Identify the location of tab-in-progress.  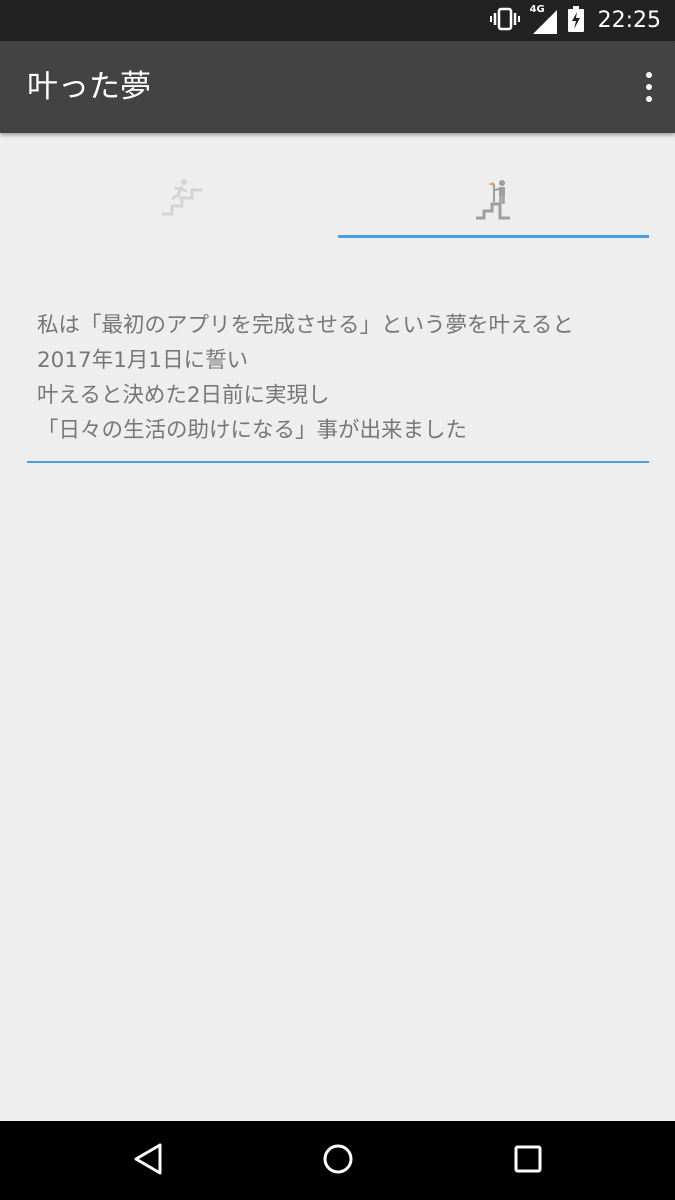
(182, 200).